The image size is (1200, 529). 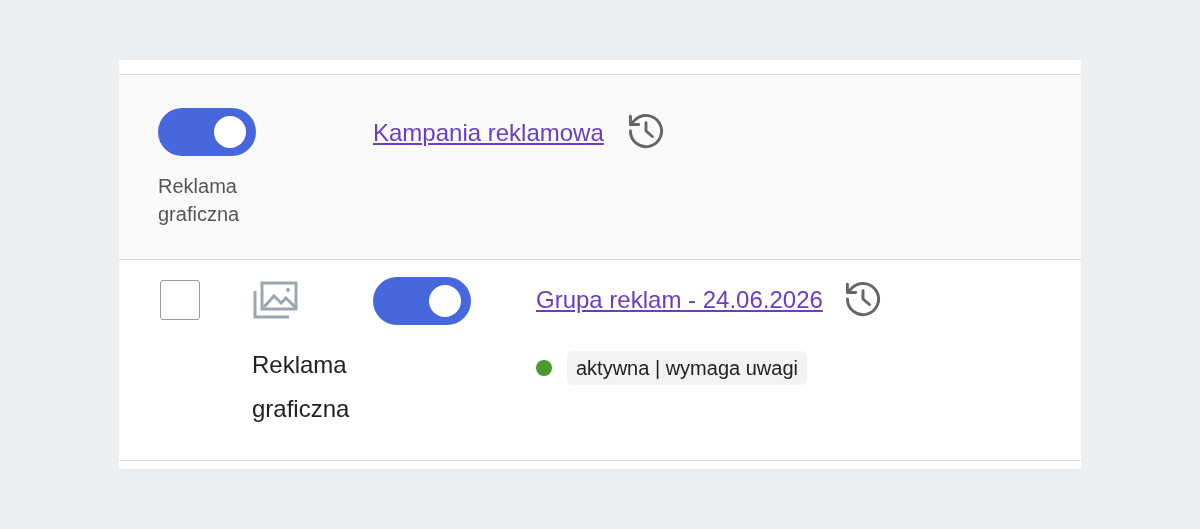 What do you see at coordinates (488, 133) in the screenshot?
I see `campaign-link: Kampania reklamowa` at bounding box center [488, 133].